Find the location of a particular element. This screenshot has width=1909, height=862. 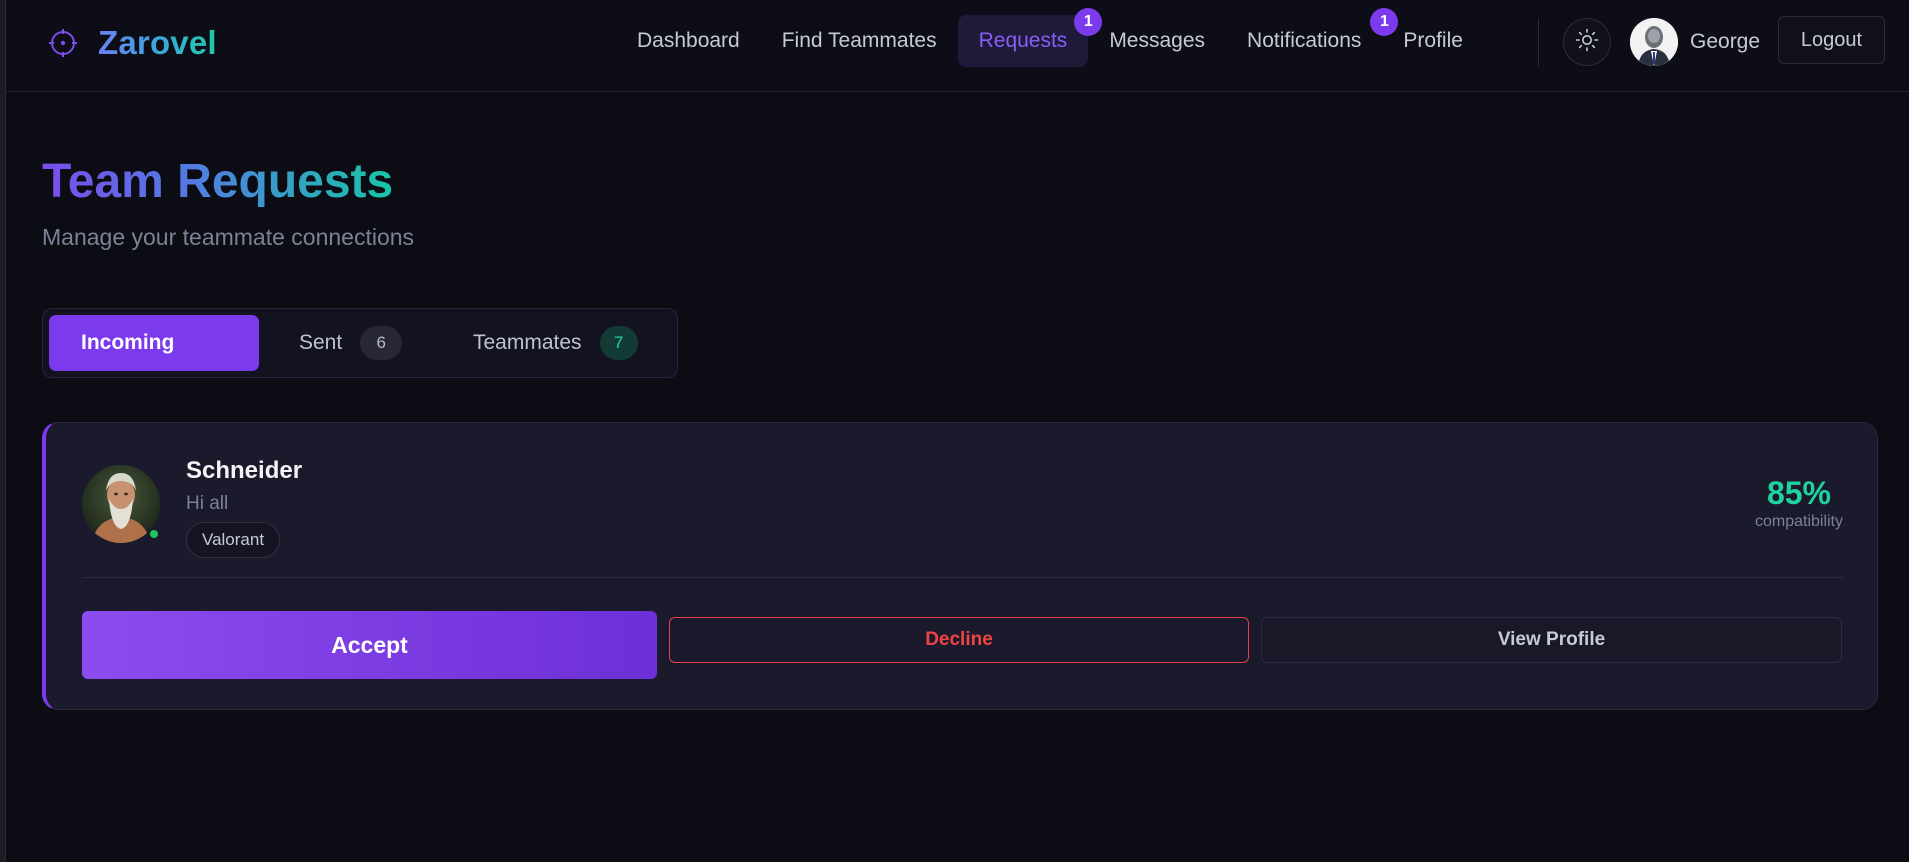

nav-find-teammates-label: Find Teammates is located at coordinates (859, 40).